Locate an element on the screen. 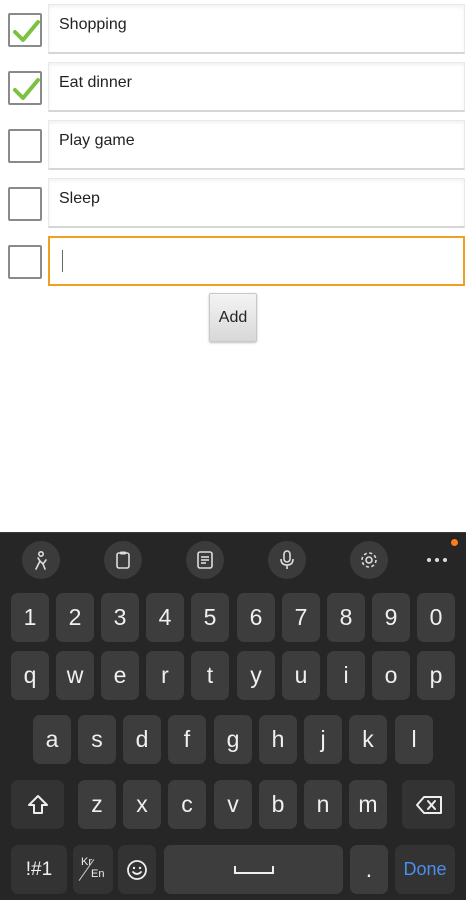  done-key: Done is located at coordinates (425, 869).